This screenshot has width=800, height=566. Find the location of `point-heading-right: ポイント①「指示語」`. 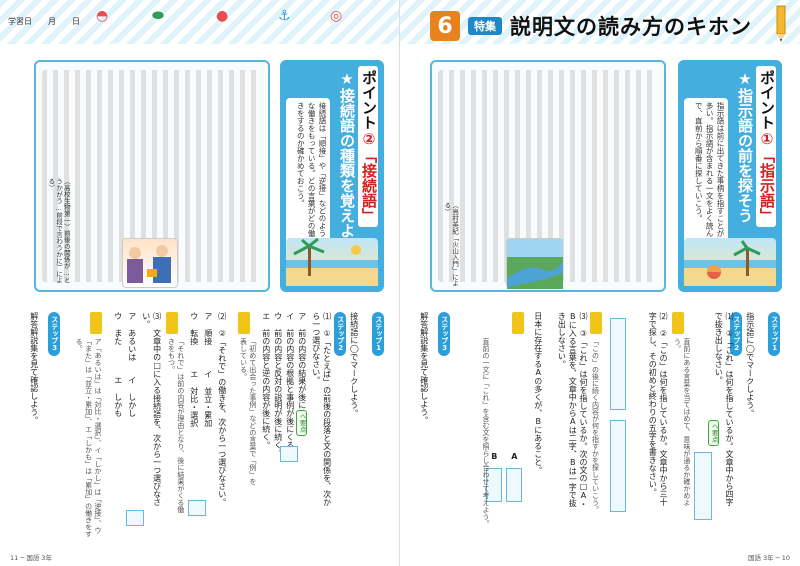

point-heading-right: ポイント①「指示語」 is located at coordinates (766, 146).